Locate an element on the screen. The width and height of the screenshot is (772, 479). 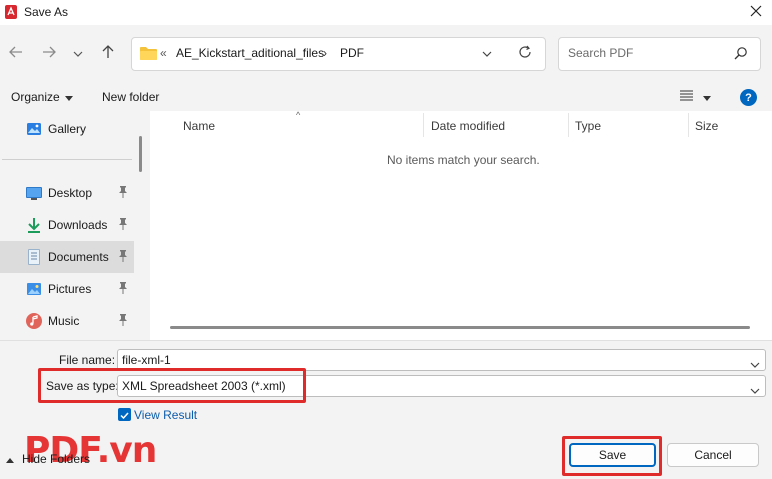
folder-icon is located at coordinates (148, 54).